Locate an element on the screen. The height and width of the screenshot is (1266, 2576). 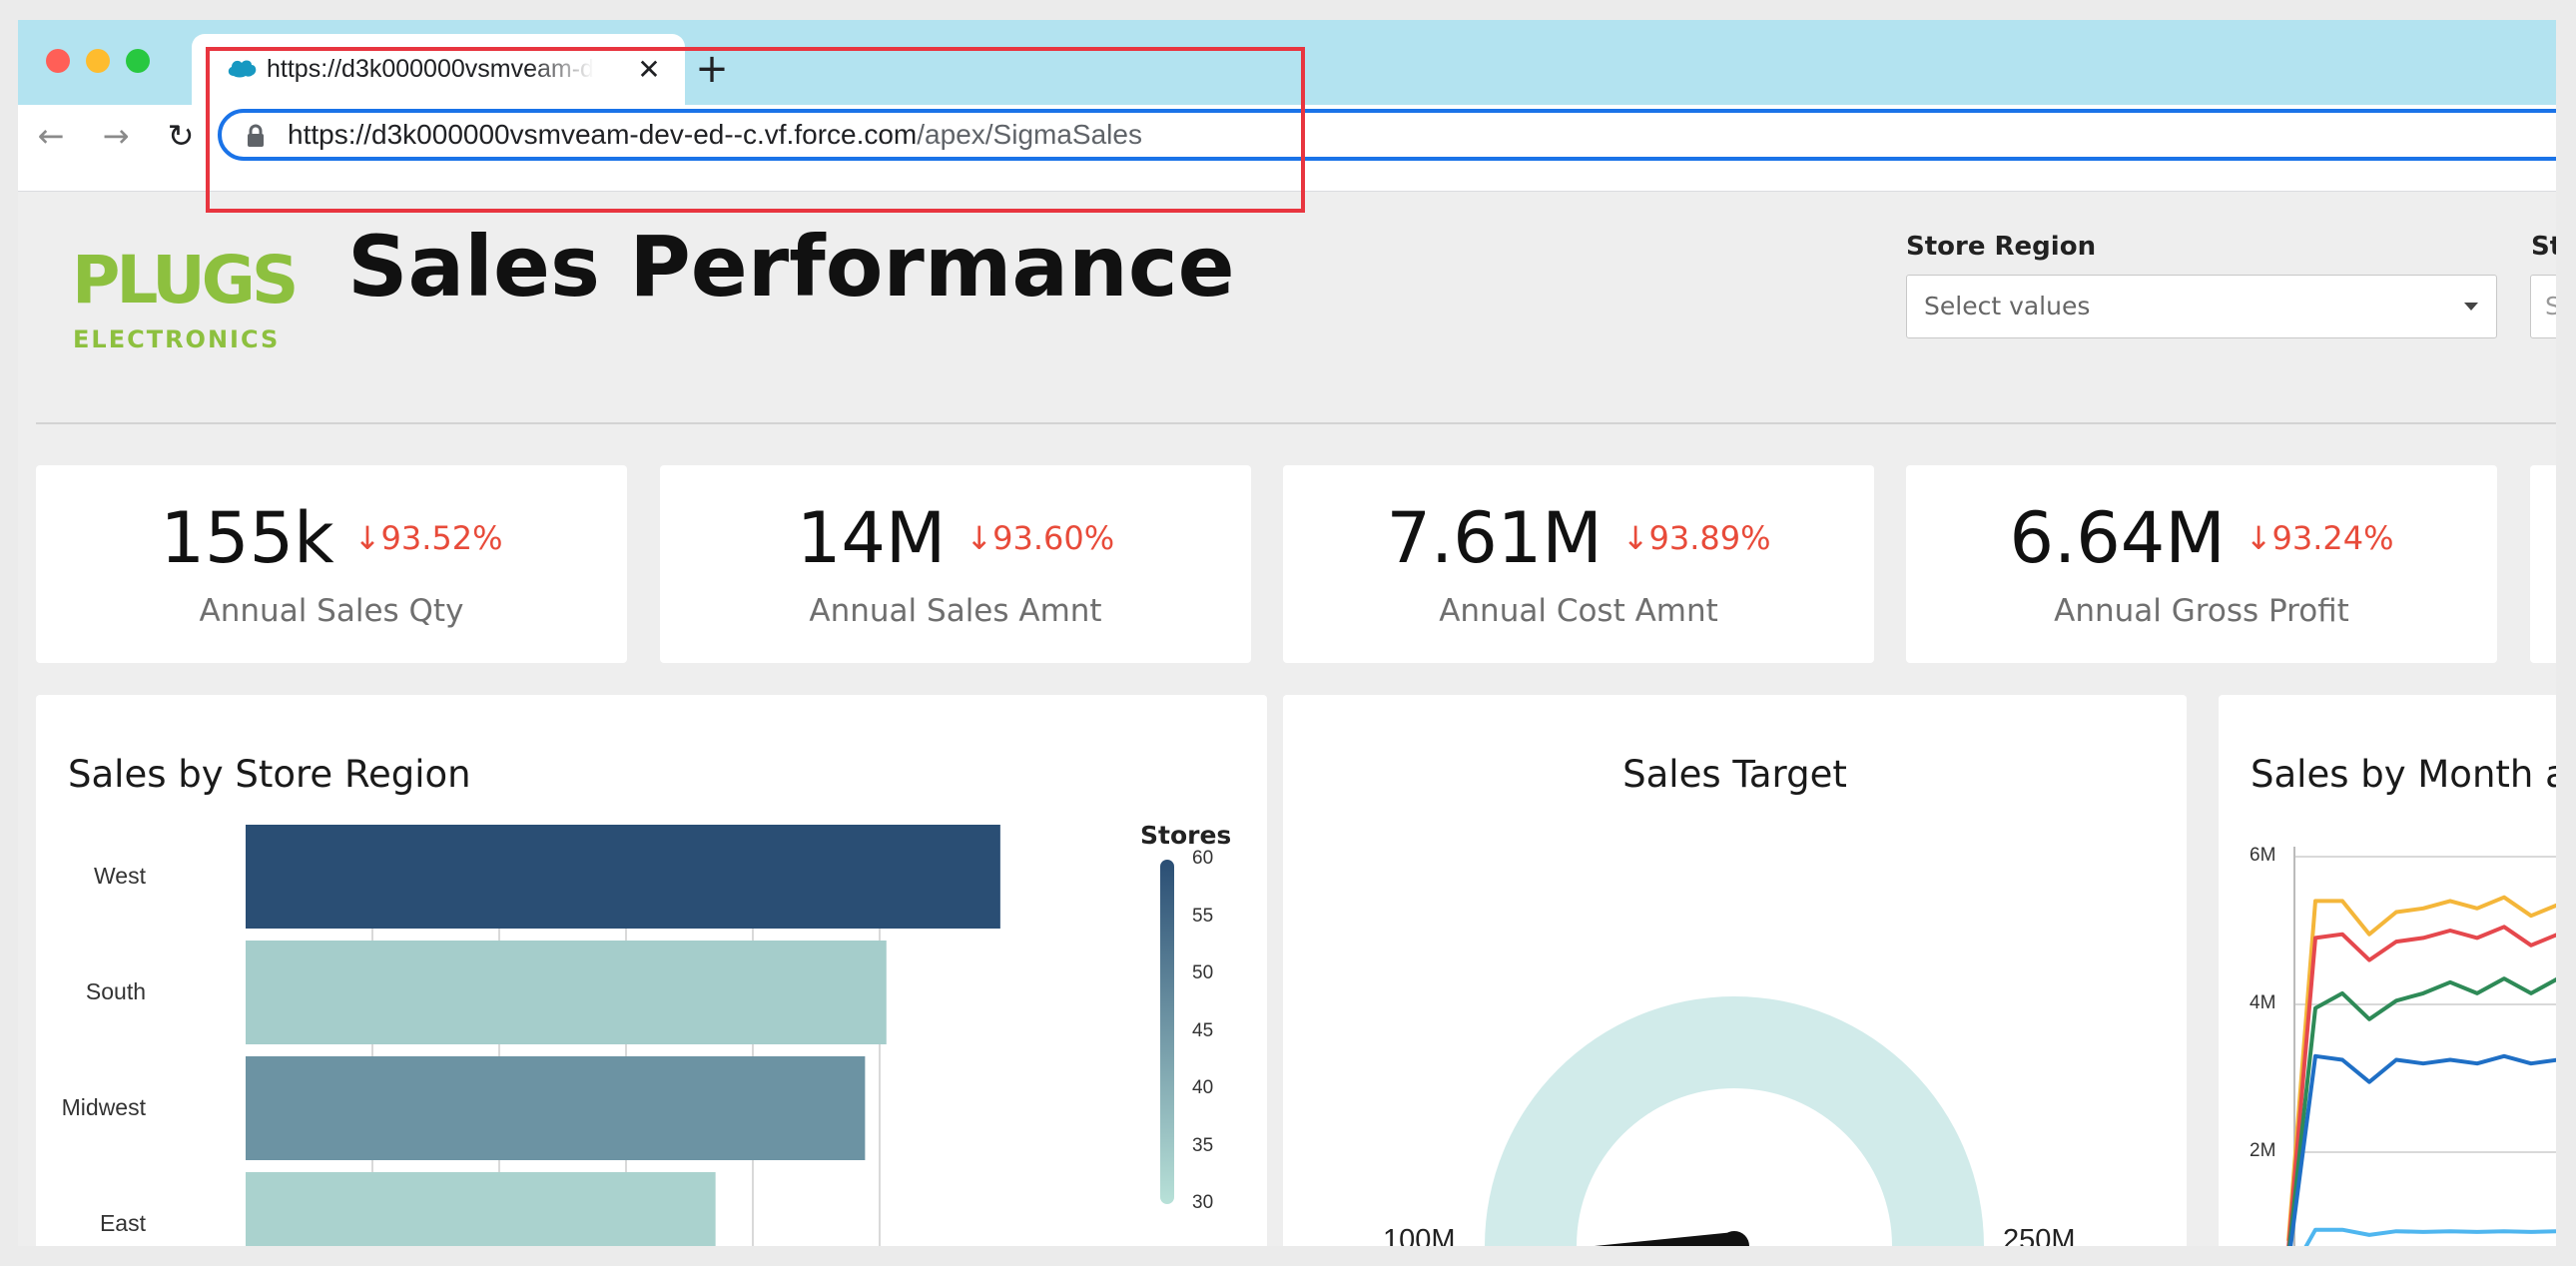
bar-west is located at coordinates (623, 877).